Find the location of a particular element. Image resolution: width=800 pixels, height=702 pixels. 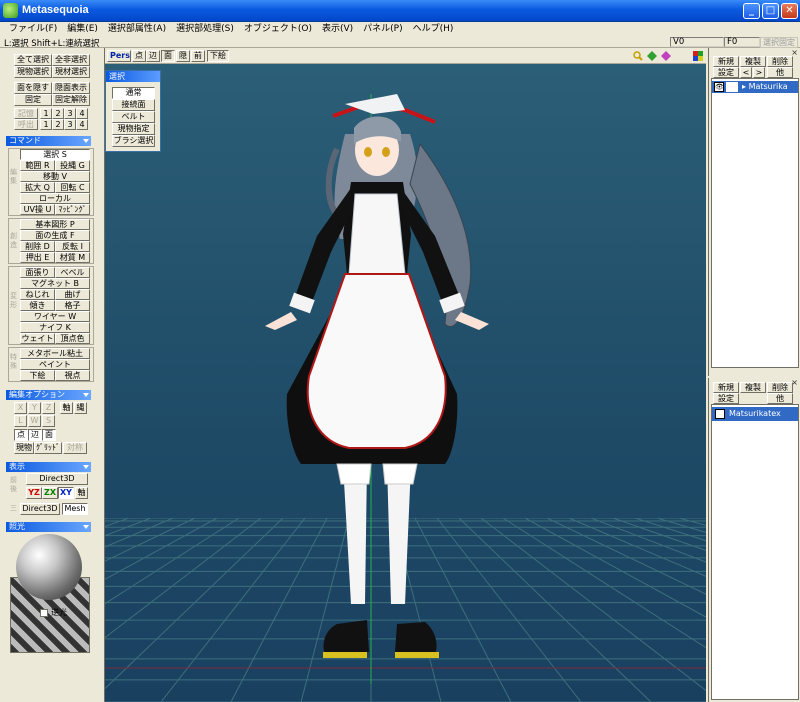

backlight-checkbox is located at coordinates (44, 612).